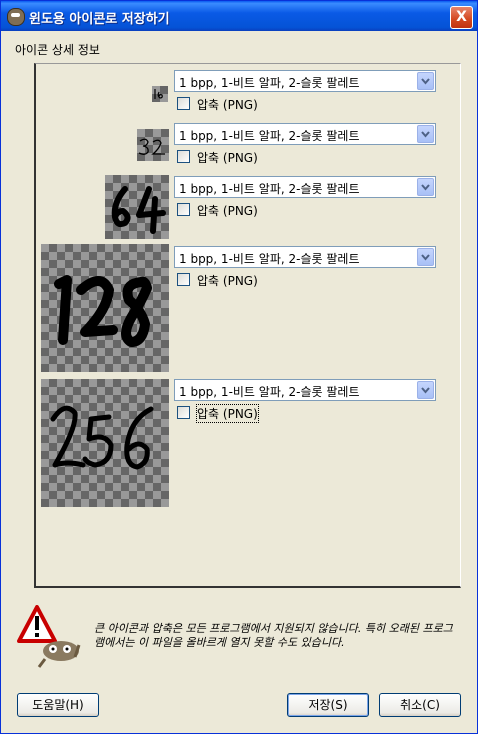 The width and height of the screenshot is (478, 734). Describe the element at coordinates (138, 210) in the screenshot. I see `handwritten-64-image` at that location.